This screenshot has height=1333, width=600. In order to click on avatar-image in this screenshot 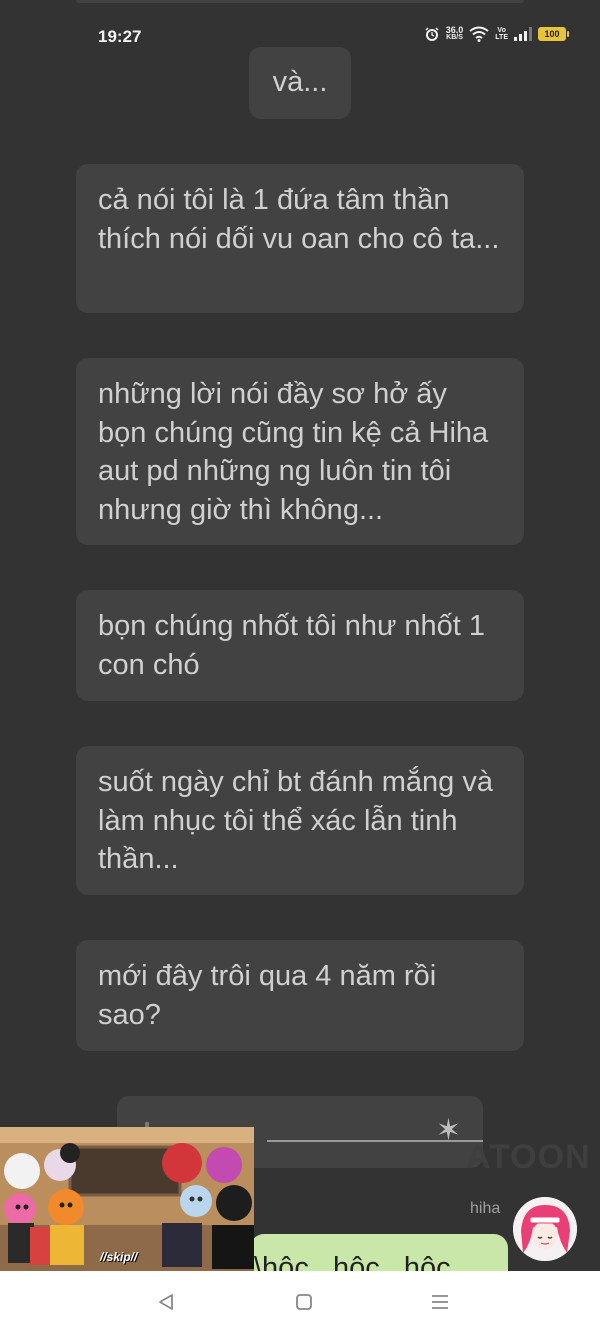, I will do `click(545, 1229)`.